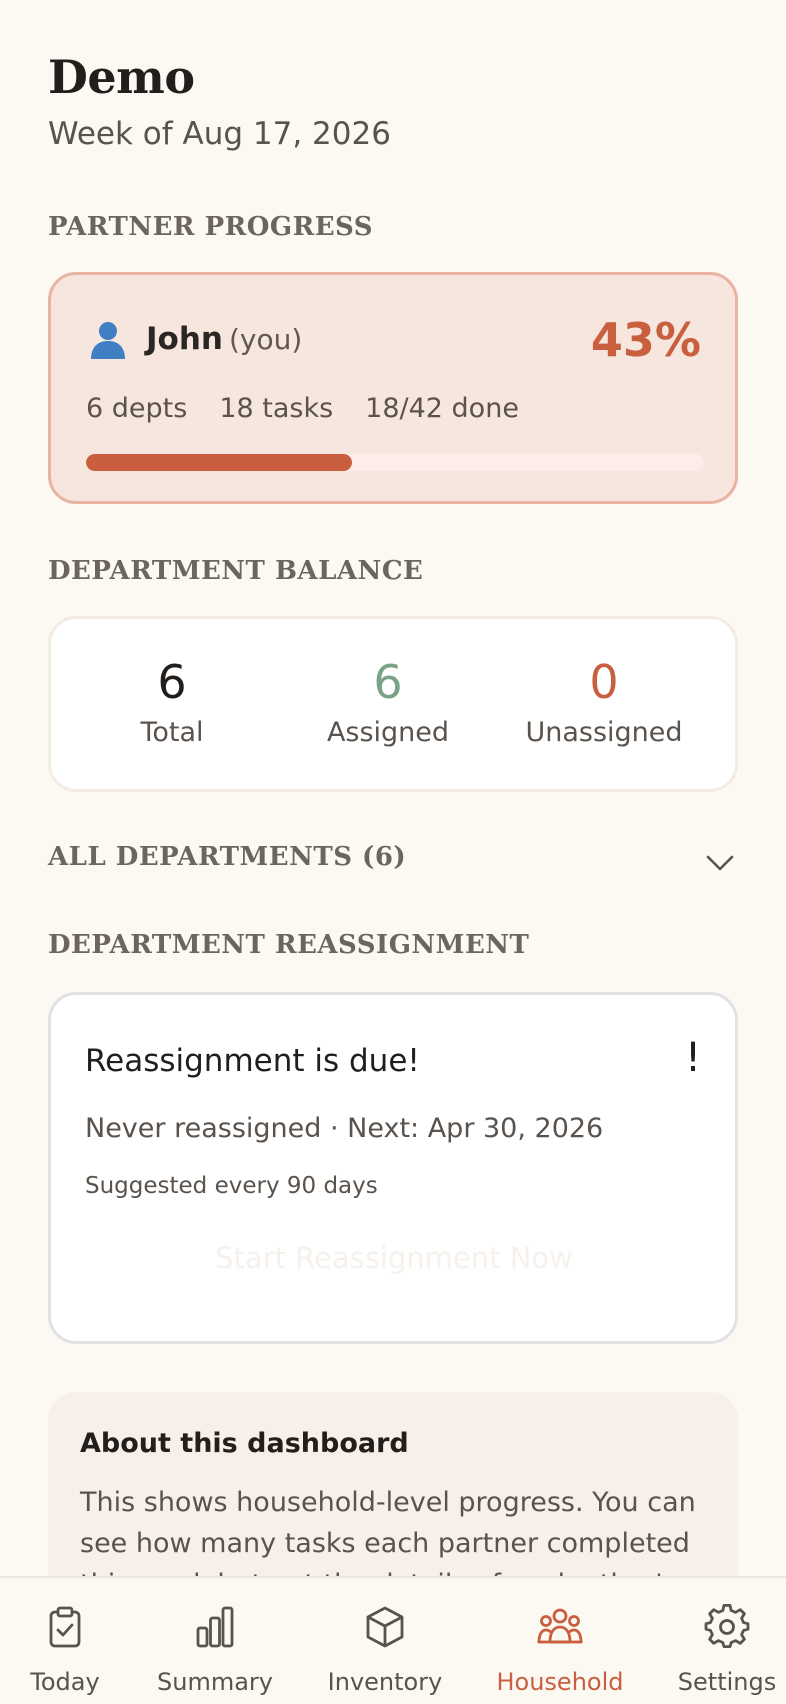 This screenshot has height=1704, width=786. I want to click on balance-total-value: 6, so click(172, 682).